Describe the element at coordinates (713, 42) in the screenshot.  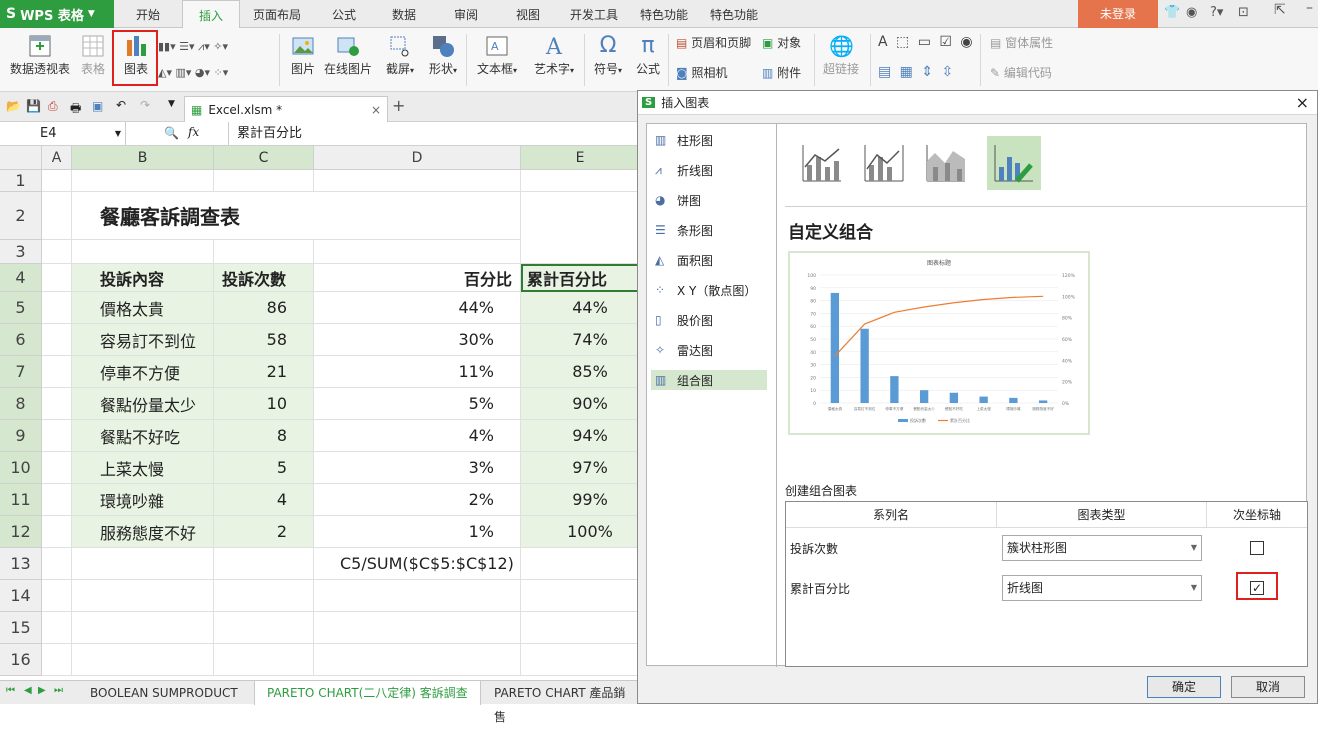
I see `header-footer-button: ▤ 页眉和页脚` at that location.